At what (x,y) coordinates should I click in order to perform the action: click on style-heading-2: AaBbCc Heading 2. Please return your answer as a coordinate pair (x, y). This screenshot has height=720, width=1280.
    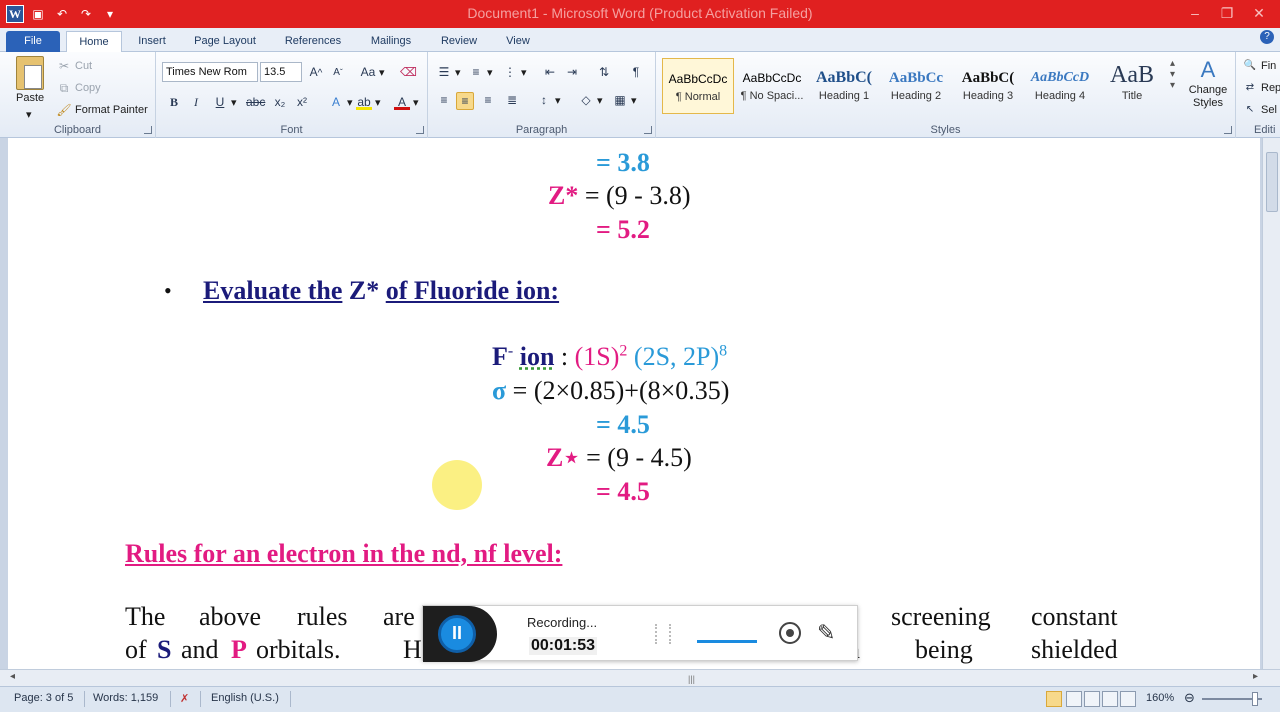
    Looking at the image, I should click on (916, 86).